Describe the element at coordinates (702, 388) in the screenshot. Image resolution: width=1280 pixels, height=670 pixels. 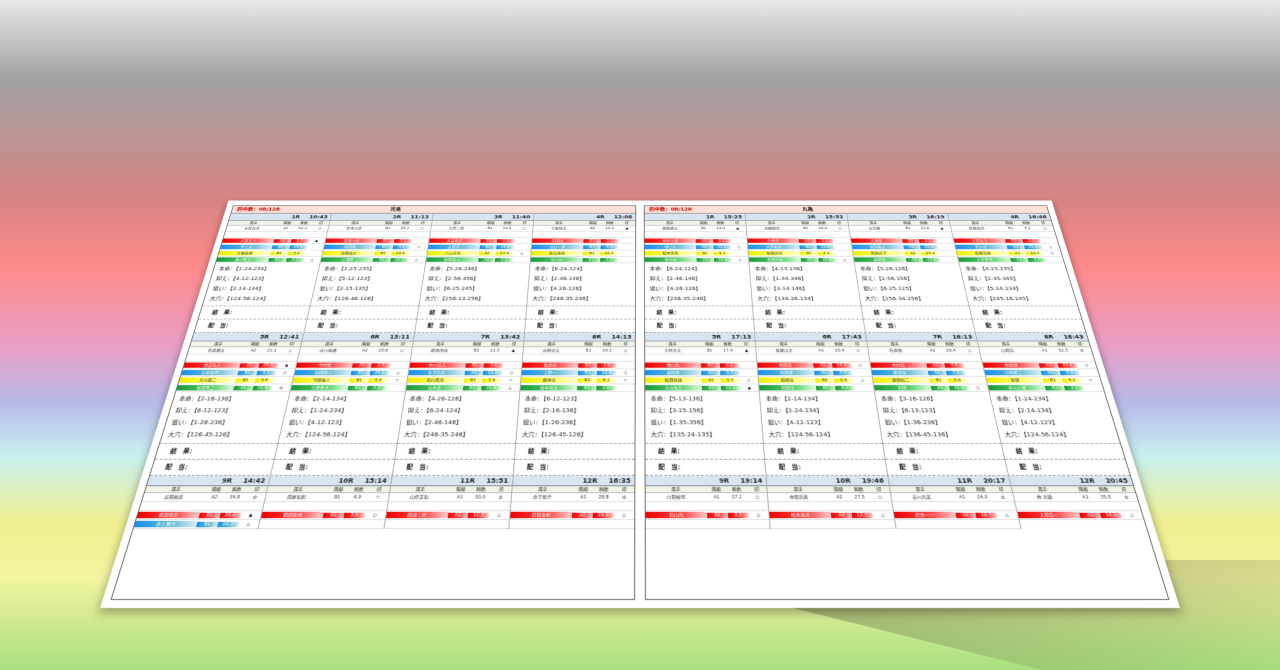
I see `racer-row: 大山和夫 A2 12.1 ▲` at that location.